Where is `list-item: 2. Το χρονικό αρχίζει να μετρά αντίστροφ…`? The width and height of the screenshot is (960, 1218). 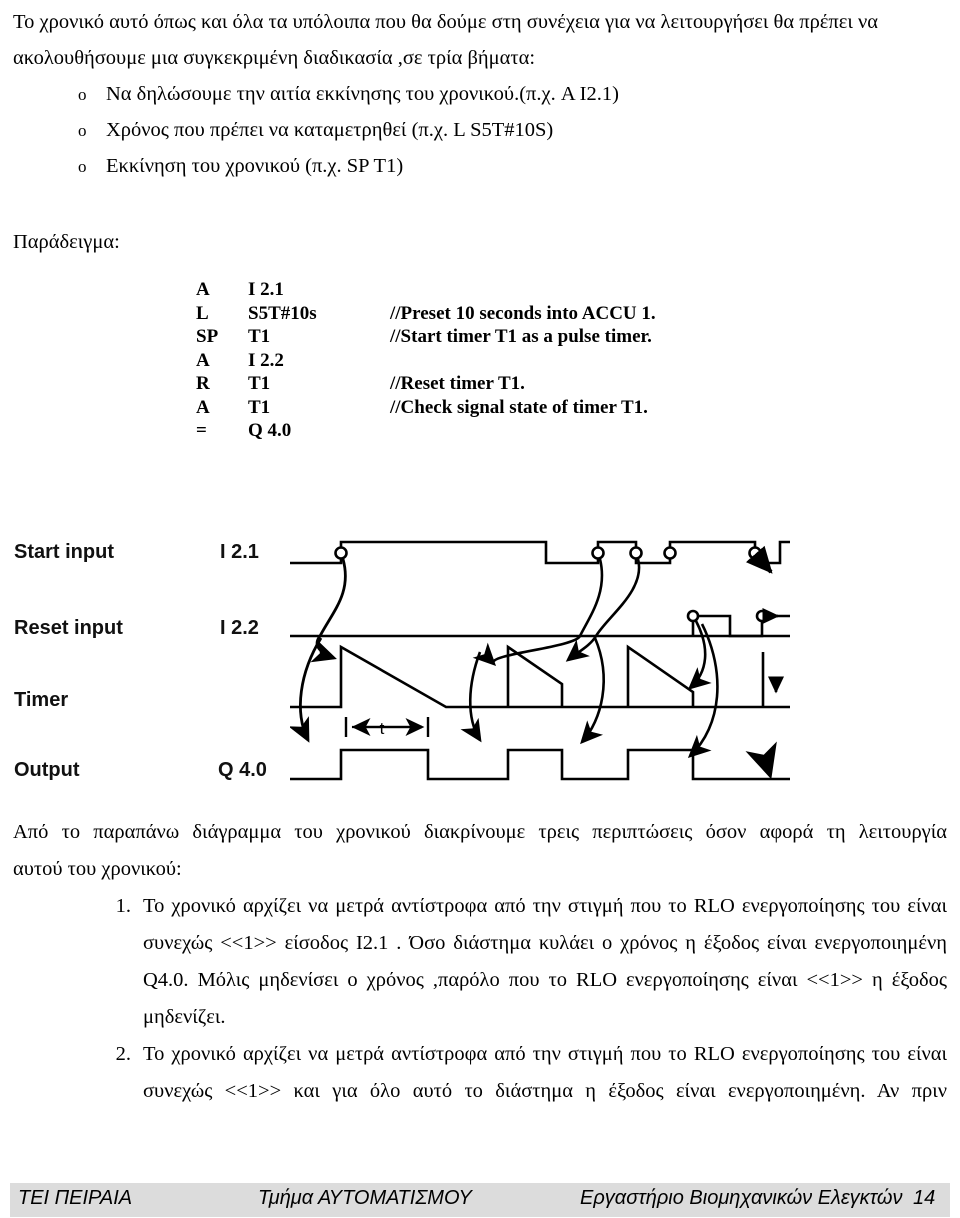
list-item: 2. Το χρονικό αρχίζει να μετρά αντίστροφ… is located at coordinates (480, 1073).